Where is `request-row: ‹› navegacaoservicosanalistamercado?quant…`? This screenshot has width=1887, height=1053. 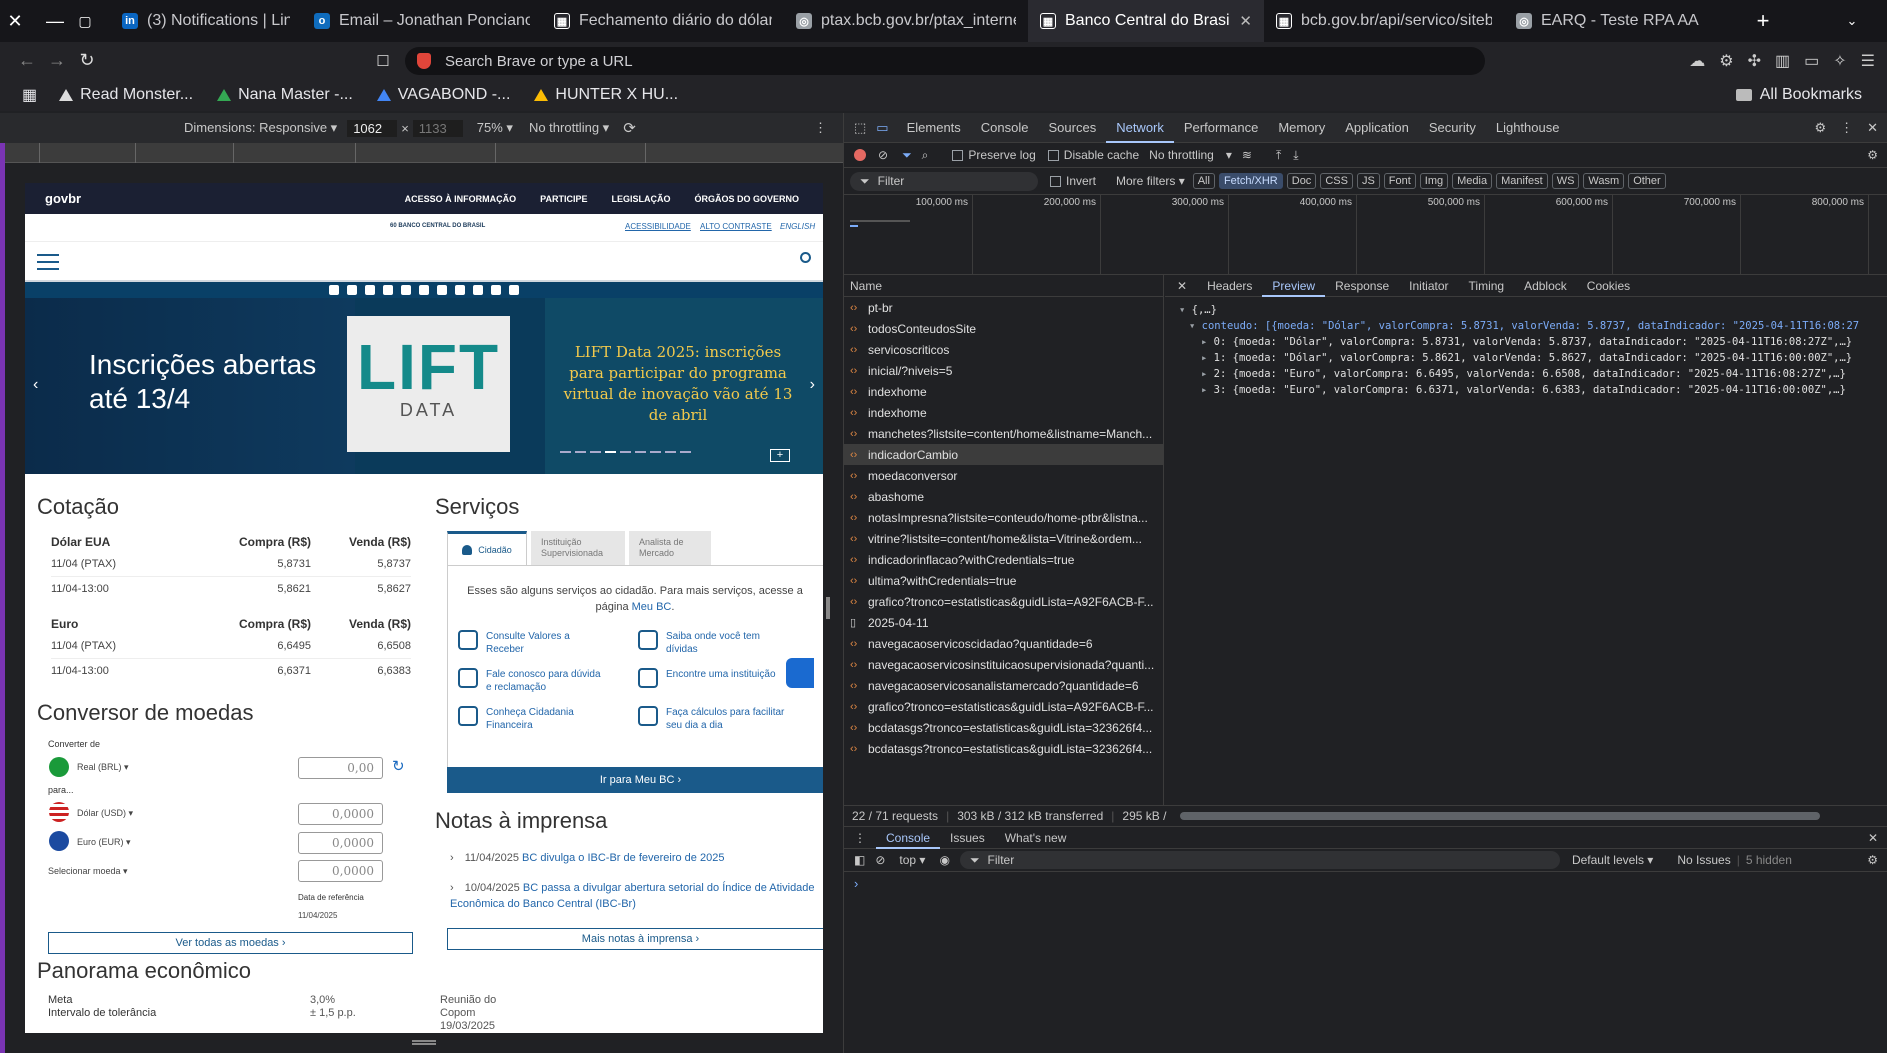 request-row: ‹› navegacaoservicosanalistamercado?quant… is located at coordinates (1004, 685).